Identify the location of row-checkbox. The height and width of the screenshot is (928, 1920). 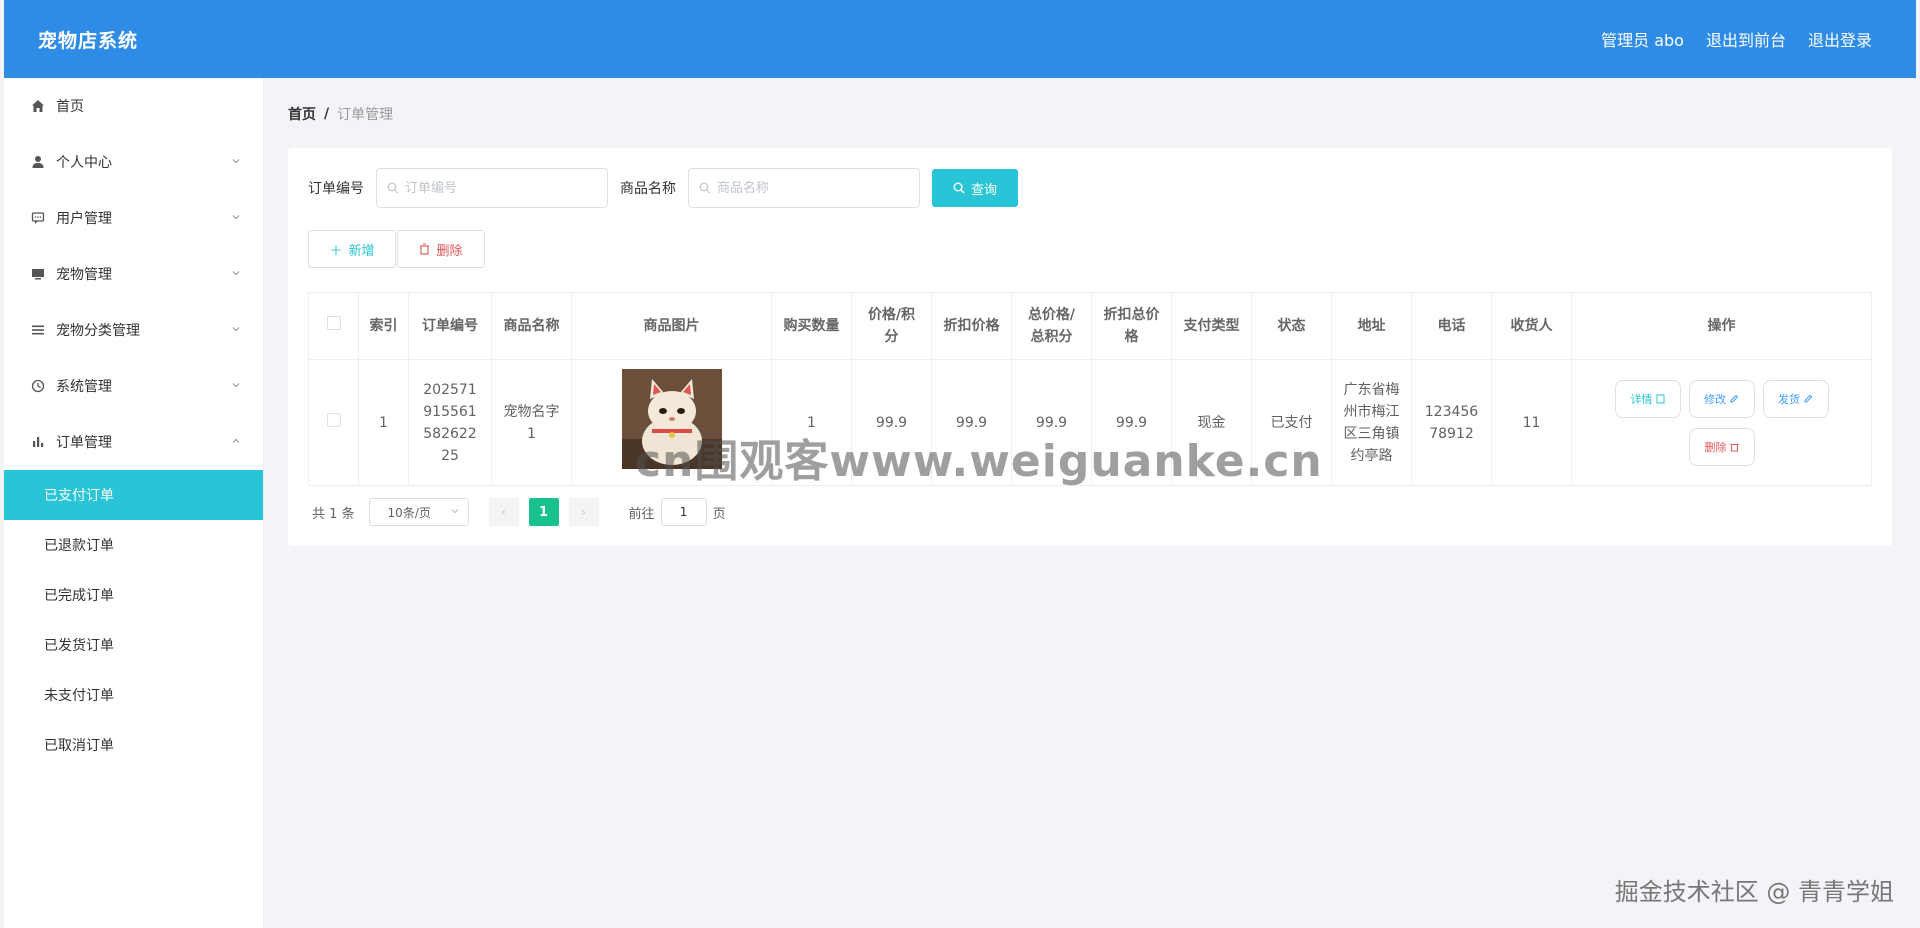
(333, 419).